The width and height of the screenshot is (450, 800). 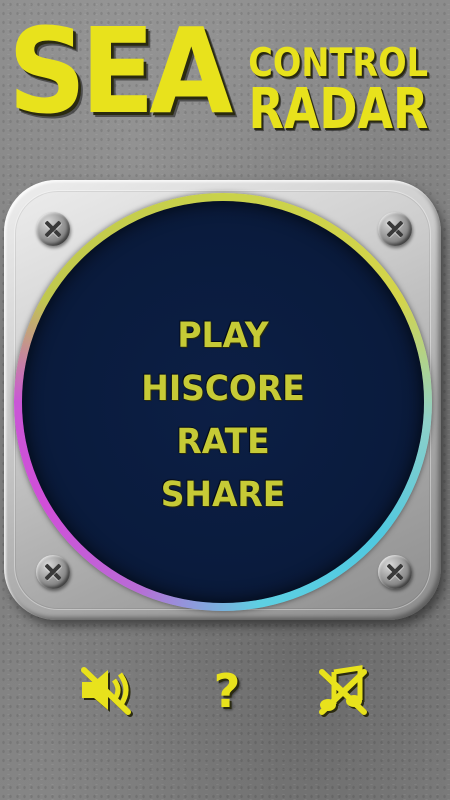 I want to click on share-button: SHARE, so click(x=223, y=495).